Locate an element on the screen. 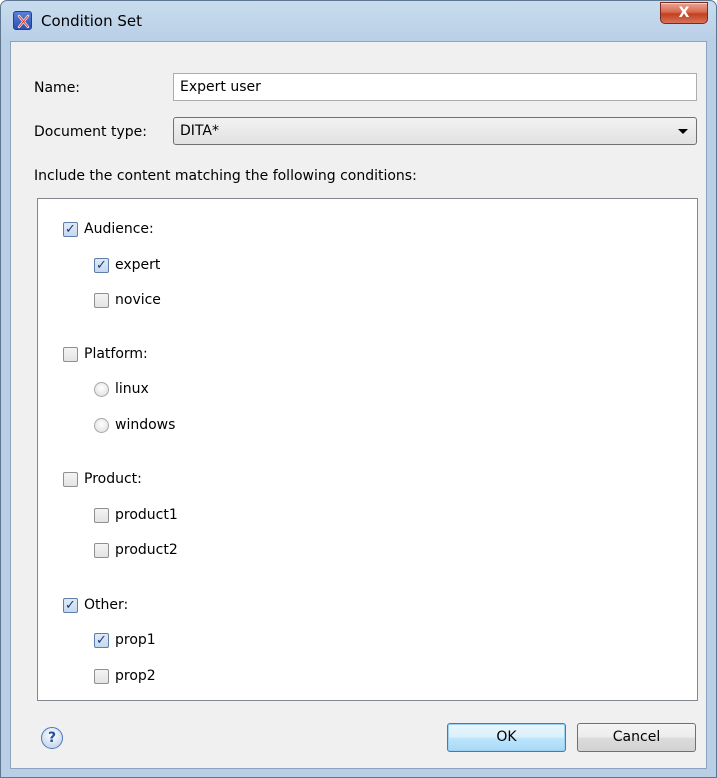 The image size is (717, 778). product2-checkbox: product2 is located at coordinates (136, 550).